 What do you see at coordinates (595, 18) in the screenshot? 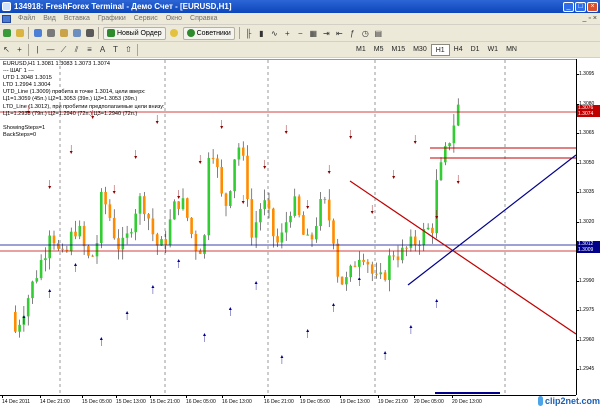
I see `child-close-button: ×` at bounding box center [595, 18].